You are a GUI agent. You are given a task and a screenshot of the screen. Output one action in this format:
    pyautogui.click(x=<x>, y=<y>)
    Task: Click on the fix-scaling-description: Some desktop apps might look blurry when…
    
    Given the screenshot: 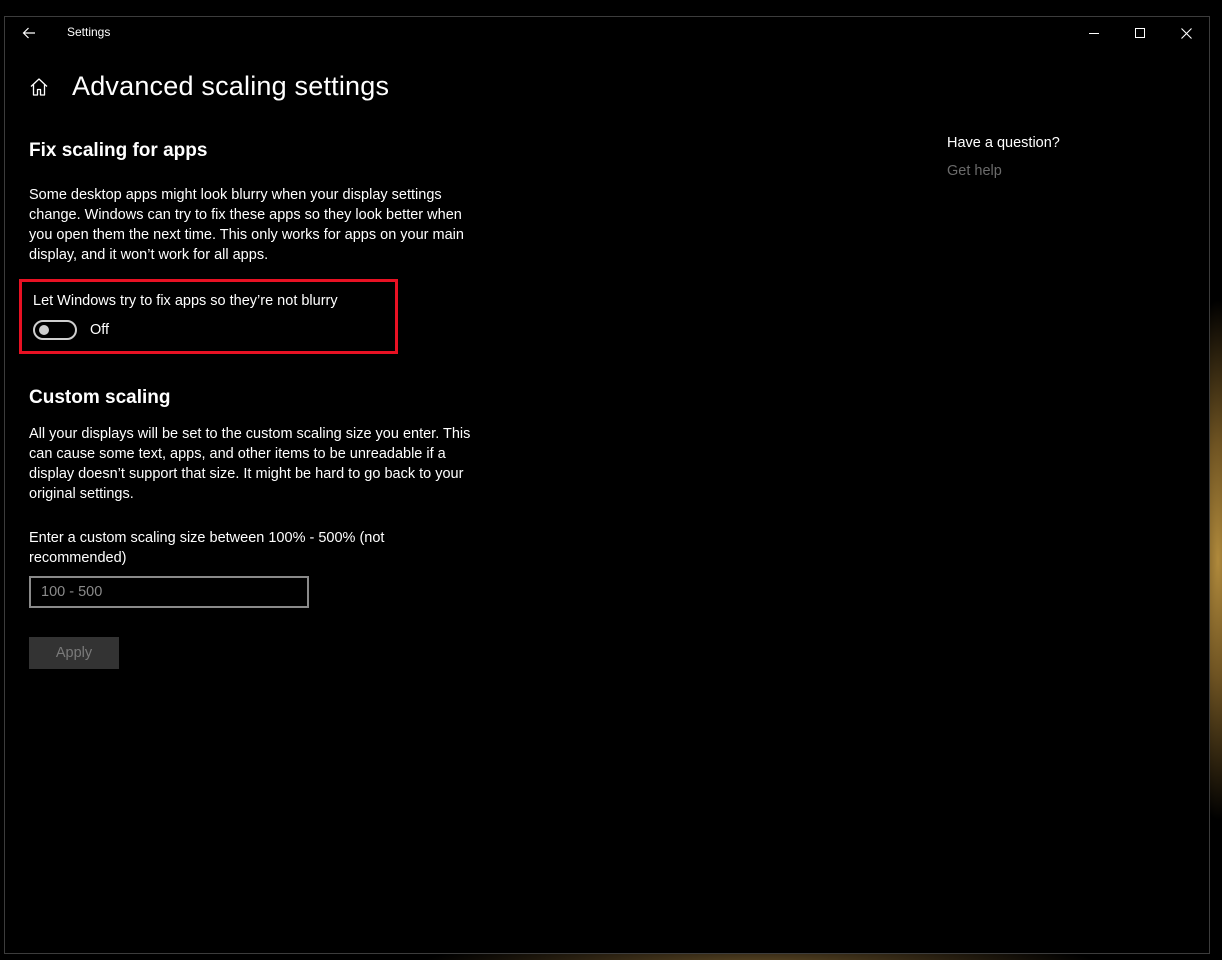 What is the action you would take?
    pyautogui.click(x=246, y=225)
    